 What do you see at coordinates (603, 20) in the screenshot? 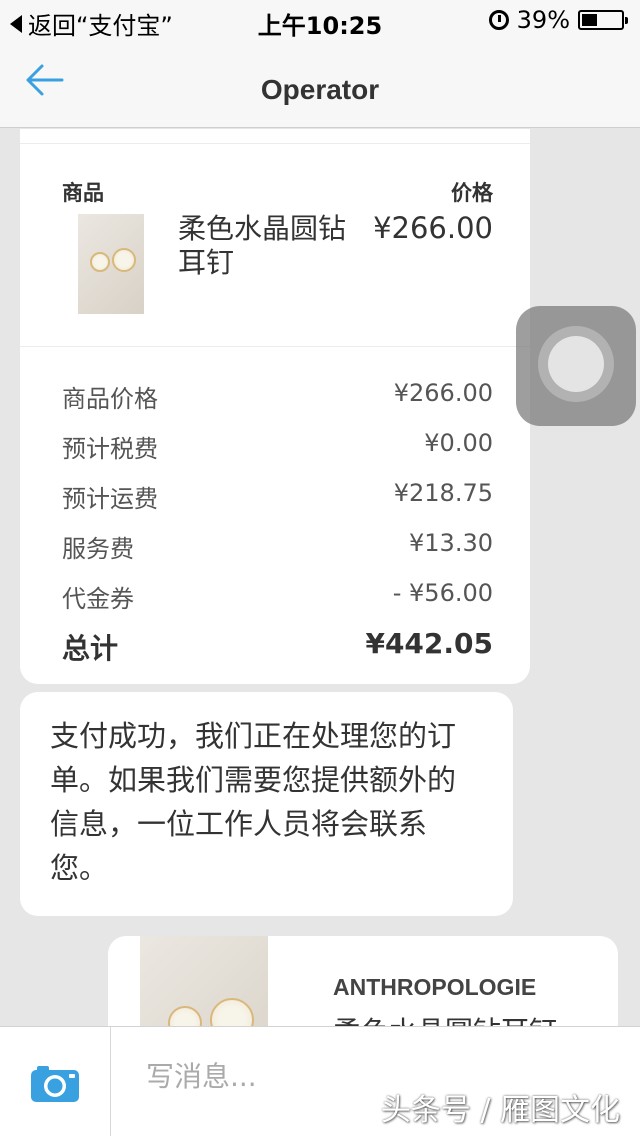
I see `battery-icon` at bounding box center [603, 20].